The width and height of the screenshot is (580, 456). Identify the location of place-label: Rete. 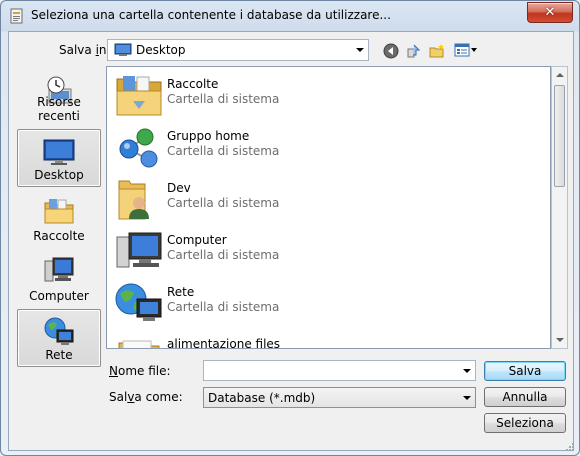
(59, 355).